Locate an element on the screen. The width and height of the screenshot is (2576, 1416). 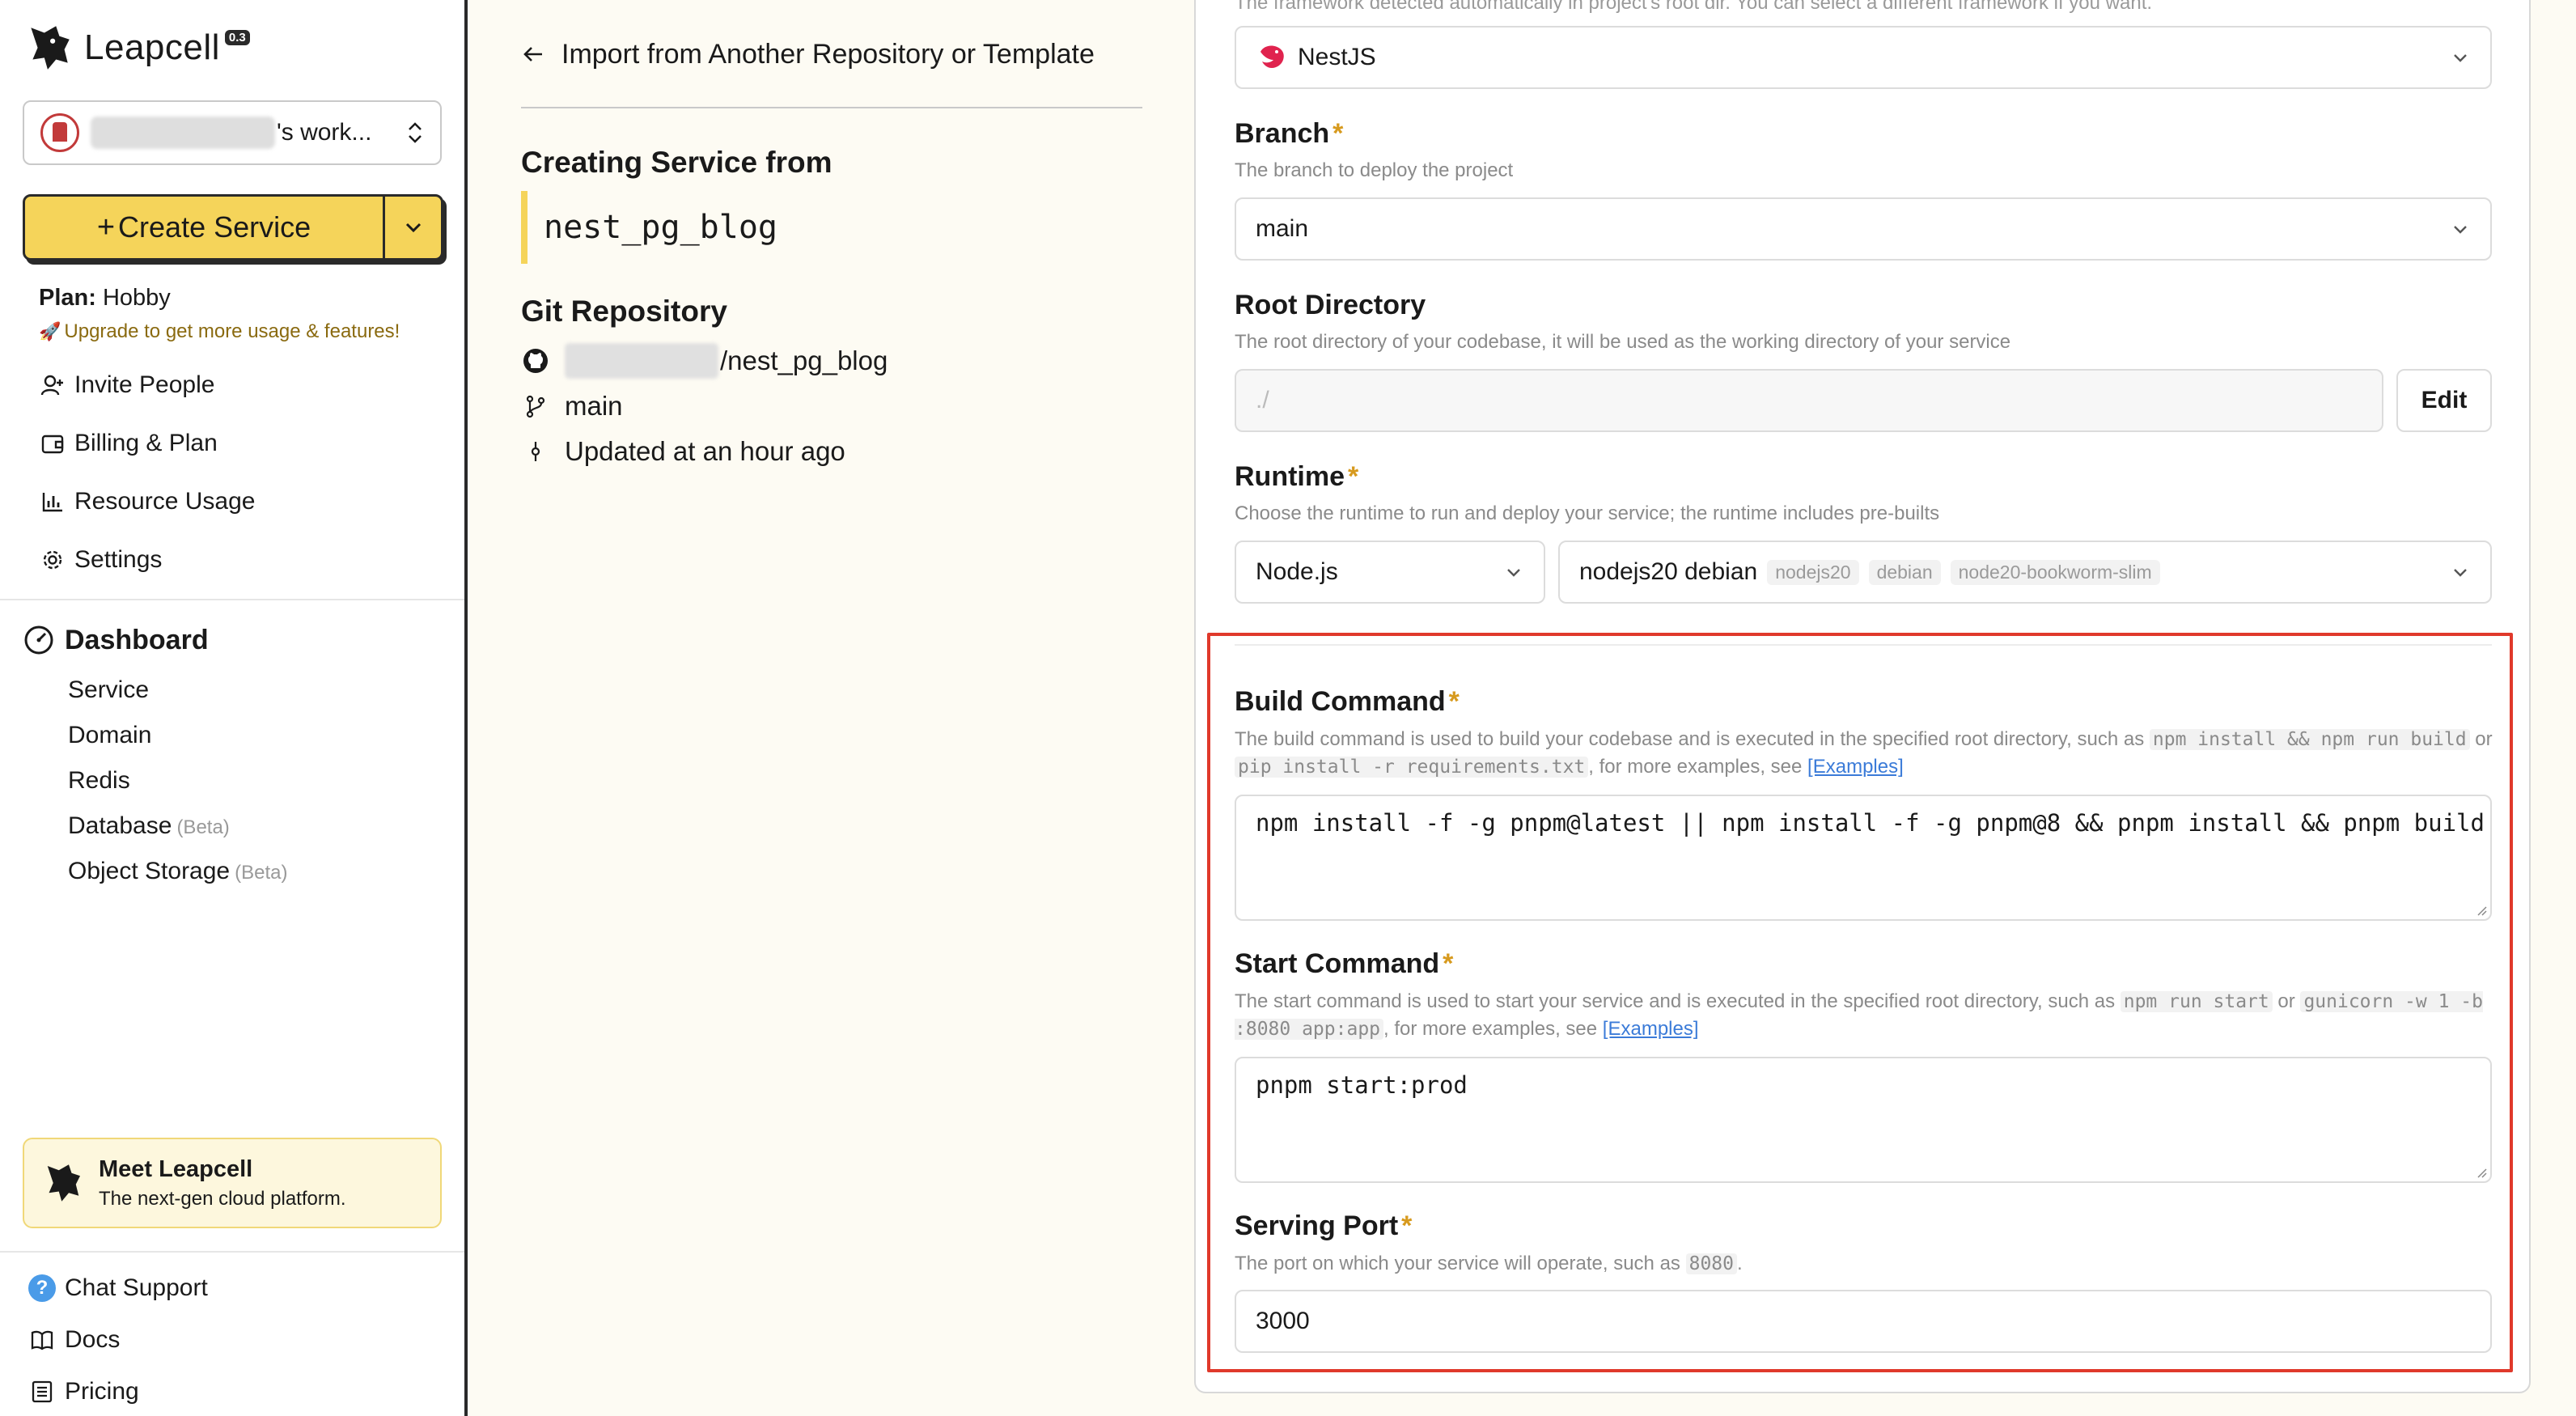
middle-divider is located at coordinates (831, 107).